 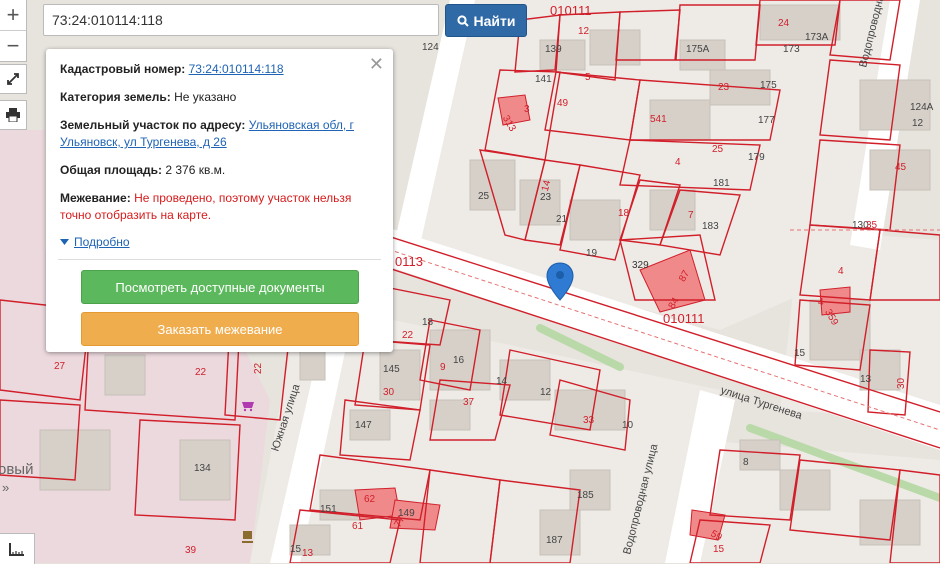 I want to click on search-icon, so click(x=462, y=20).